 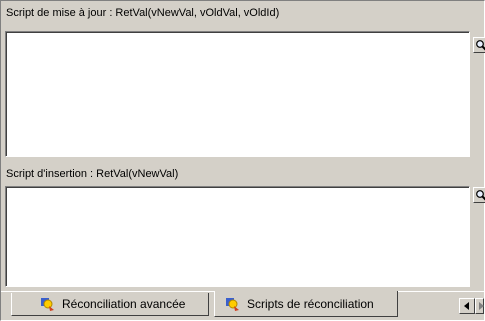 What do you see at coordinates (310, 303) in the screenshot?
I see `tab-reconciliation-scripts-label: Scripts de réconciliation` at bounding box center [310, 303].